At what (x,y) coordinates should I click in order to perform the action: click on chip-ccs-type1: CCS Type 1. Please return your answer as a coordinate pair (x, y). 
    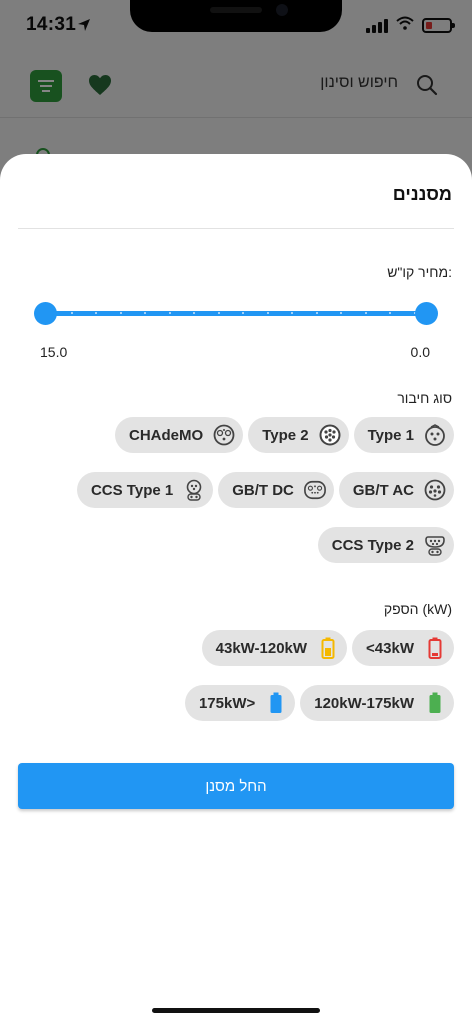
    Looking at the image, I should click on (145, 490).